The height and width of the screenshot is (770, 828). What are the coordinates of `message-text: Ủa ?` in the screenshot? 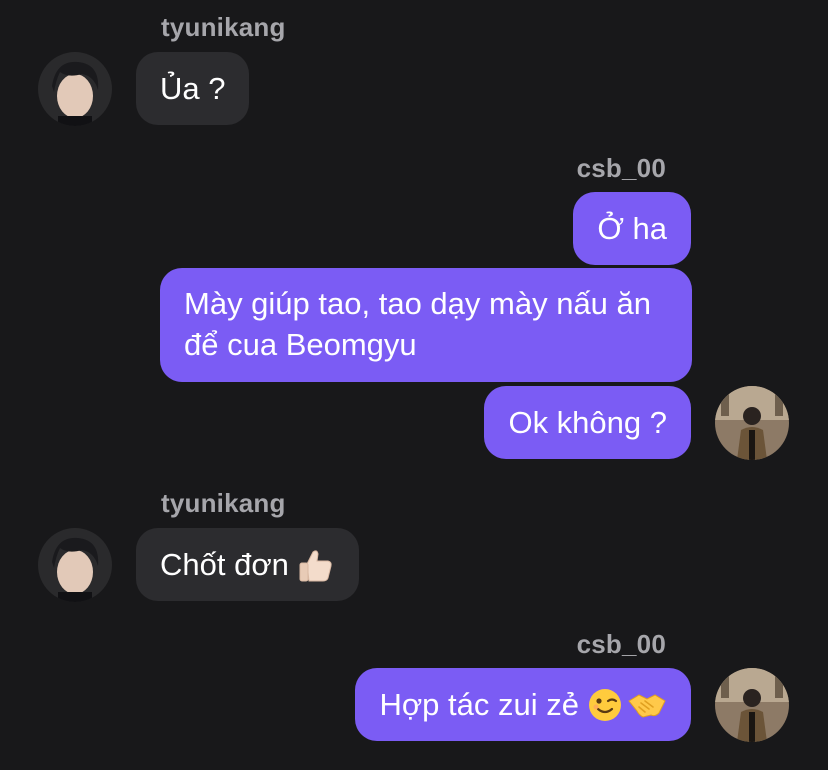 It's located at (193, 88).